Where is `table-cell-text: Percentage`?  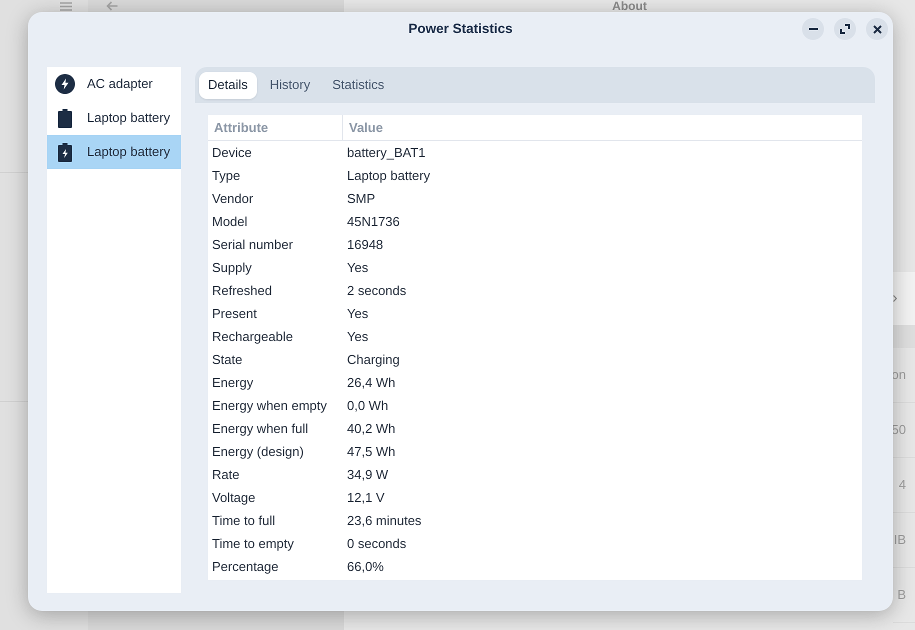 table-cell-text: Percentage is located at coordinates (245, 567).